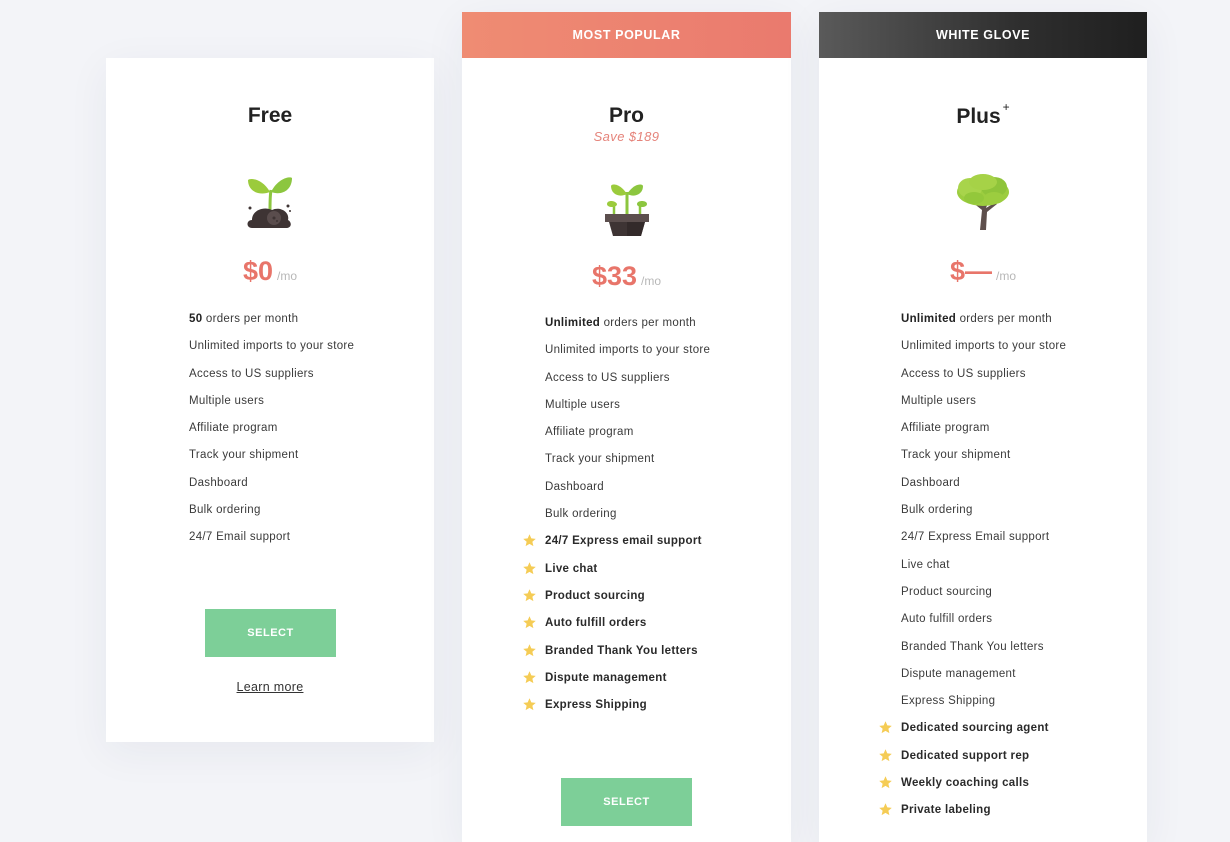 The image size is (1230, 842). I want to click on feature-text: 24/7 Express Email support, so click(975, 537).